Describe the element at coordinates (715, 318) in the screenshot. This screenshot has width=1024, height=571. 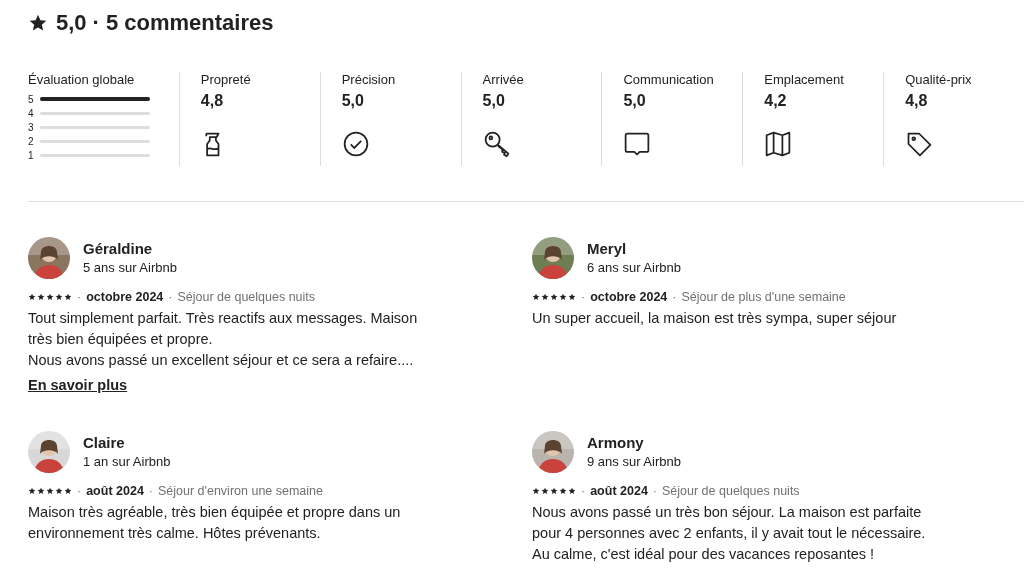
I see `review-text: Un super accueil, la maison est très sympa, super séjour` at that location.